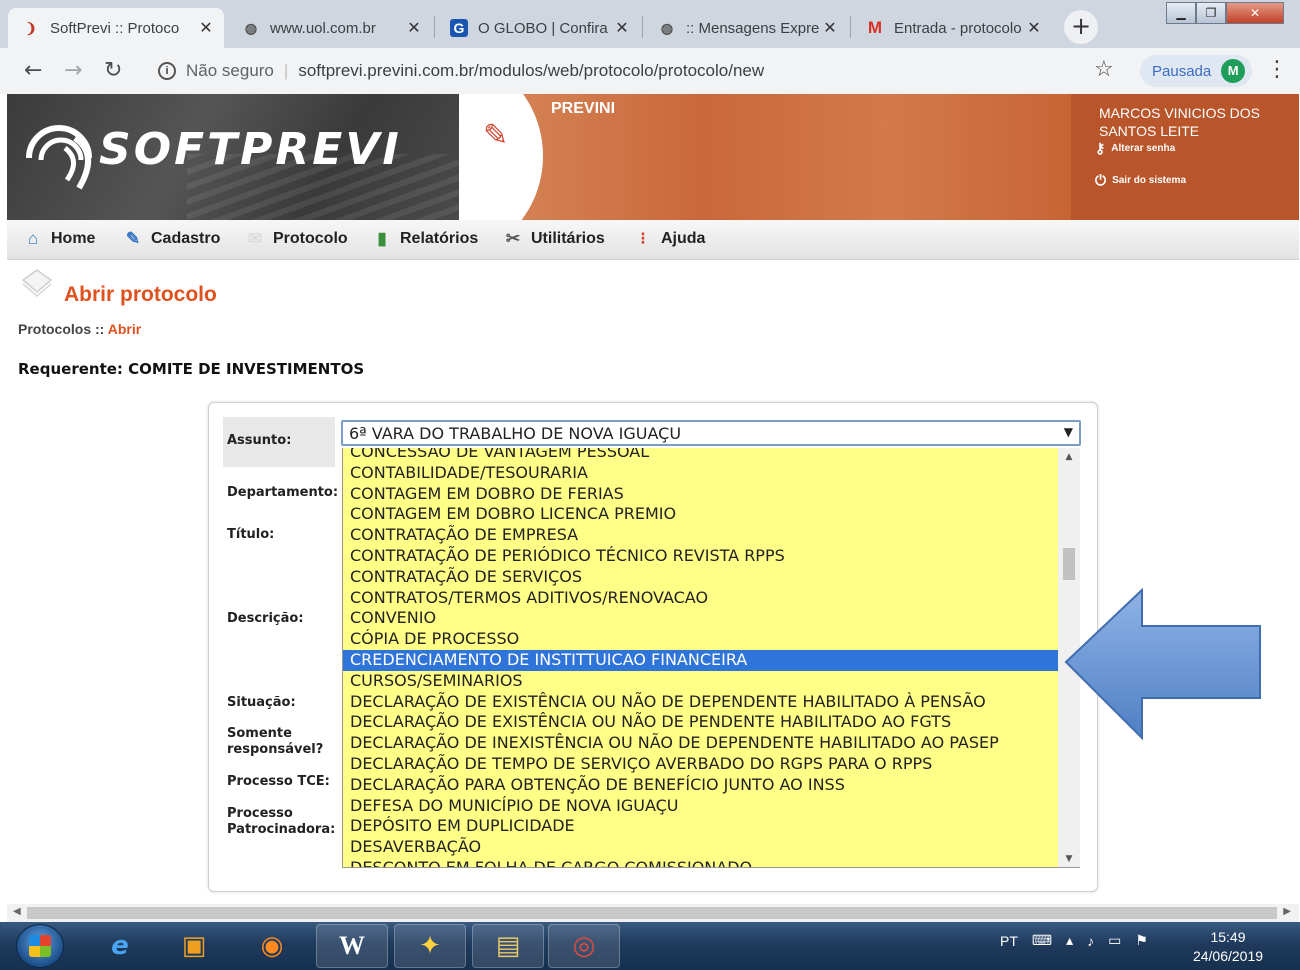  I want to click on change-password-link: ⚷ Alterar senha, so click(1135, 148).